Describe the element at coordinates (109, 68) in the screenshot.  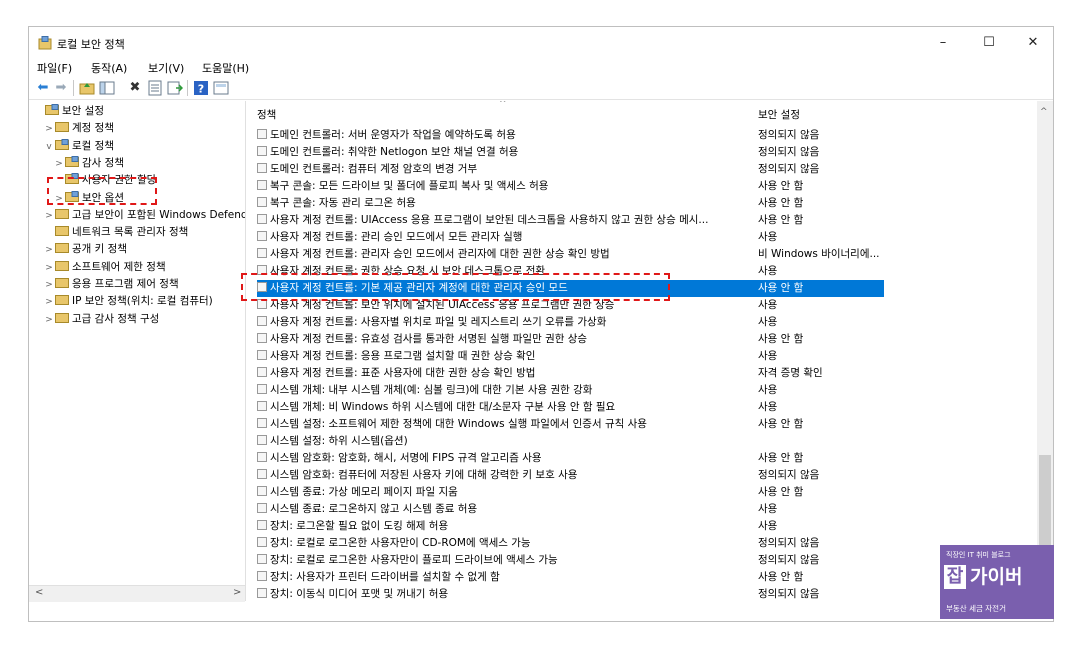
I see `menu-action: 동작(A)` at that location.